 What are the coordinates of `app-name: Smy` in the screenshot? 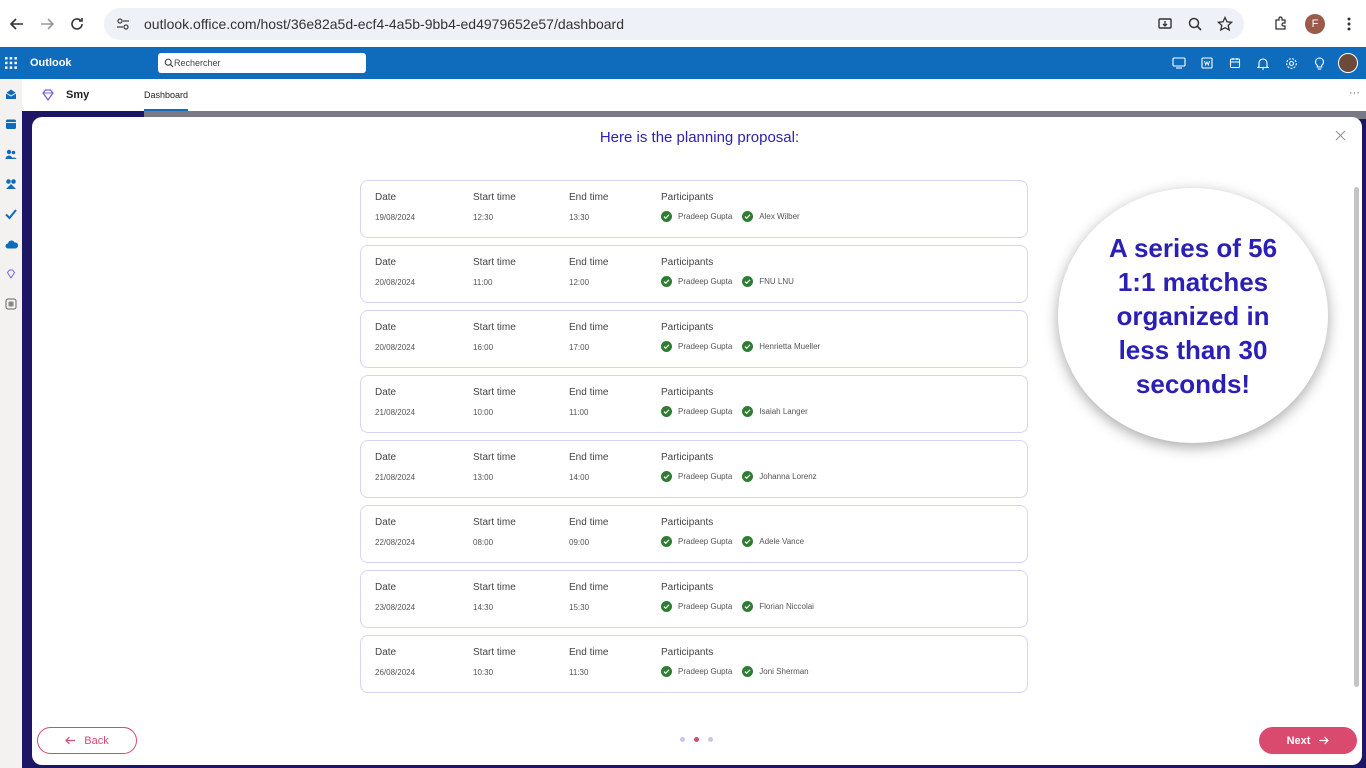 It's located at (78, 95).